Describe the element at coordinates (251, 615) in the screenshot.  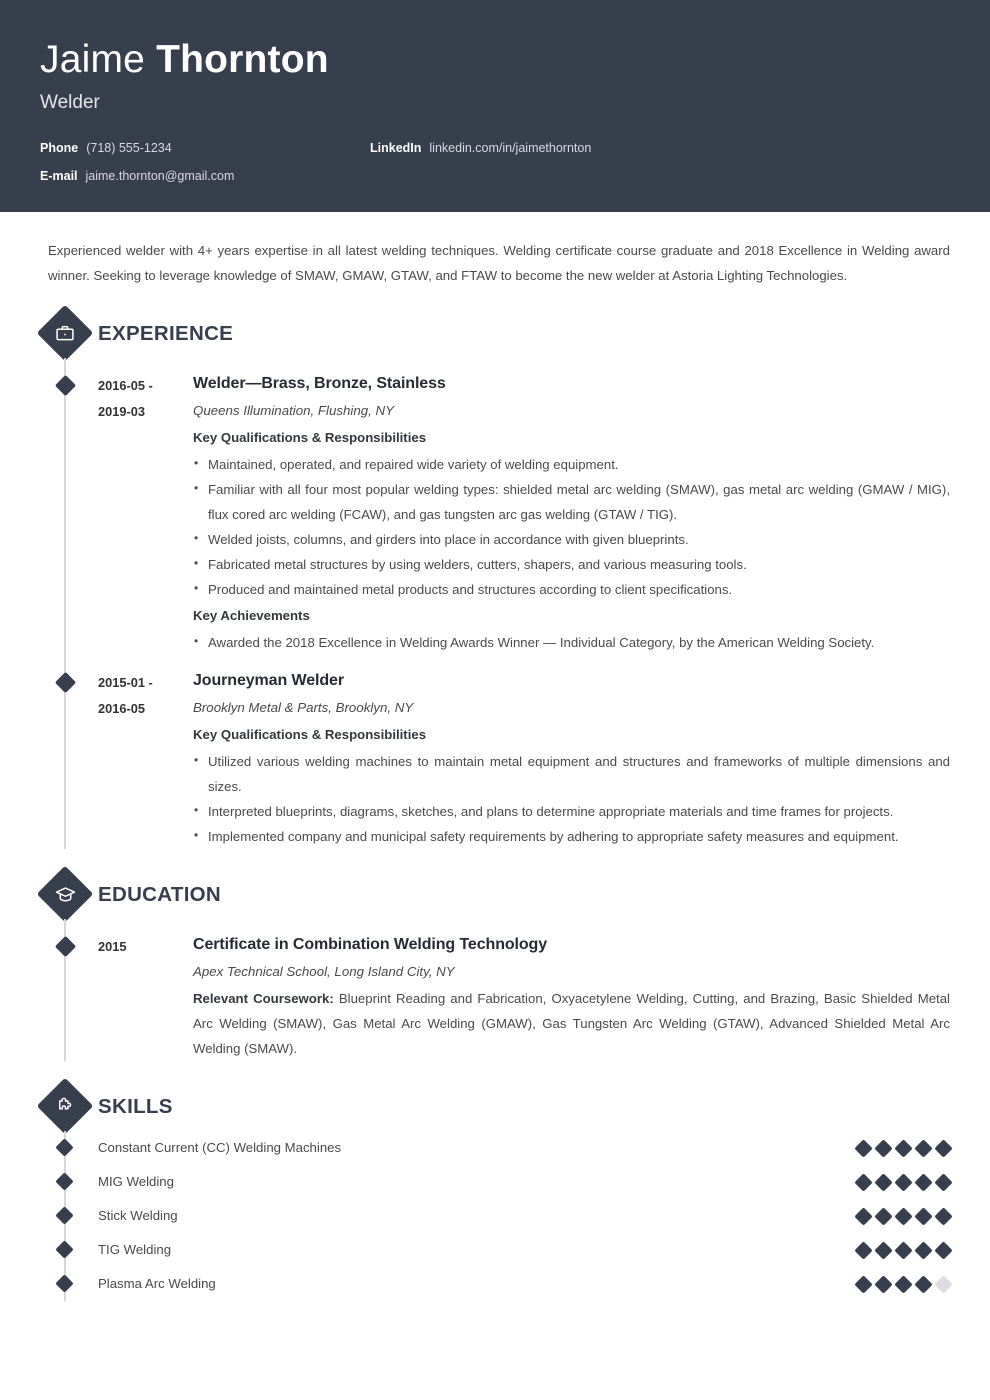
I see `achievements-heading: Key Achievements` at that location.